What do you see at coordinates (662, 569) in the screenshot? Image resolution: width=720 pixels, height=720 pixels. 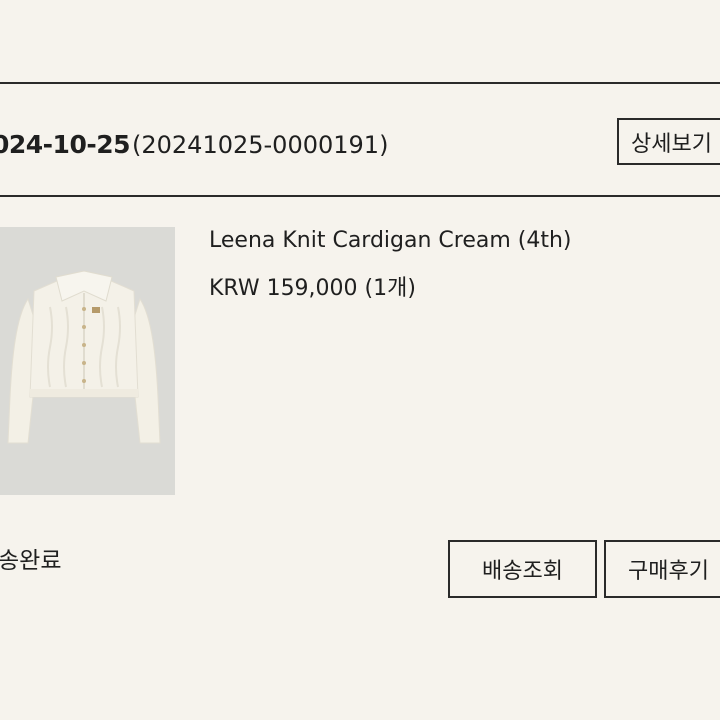 I see `write-review-button: 구매후기` at bounding box center [662, 569].